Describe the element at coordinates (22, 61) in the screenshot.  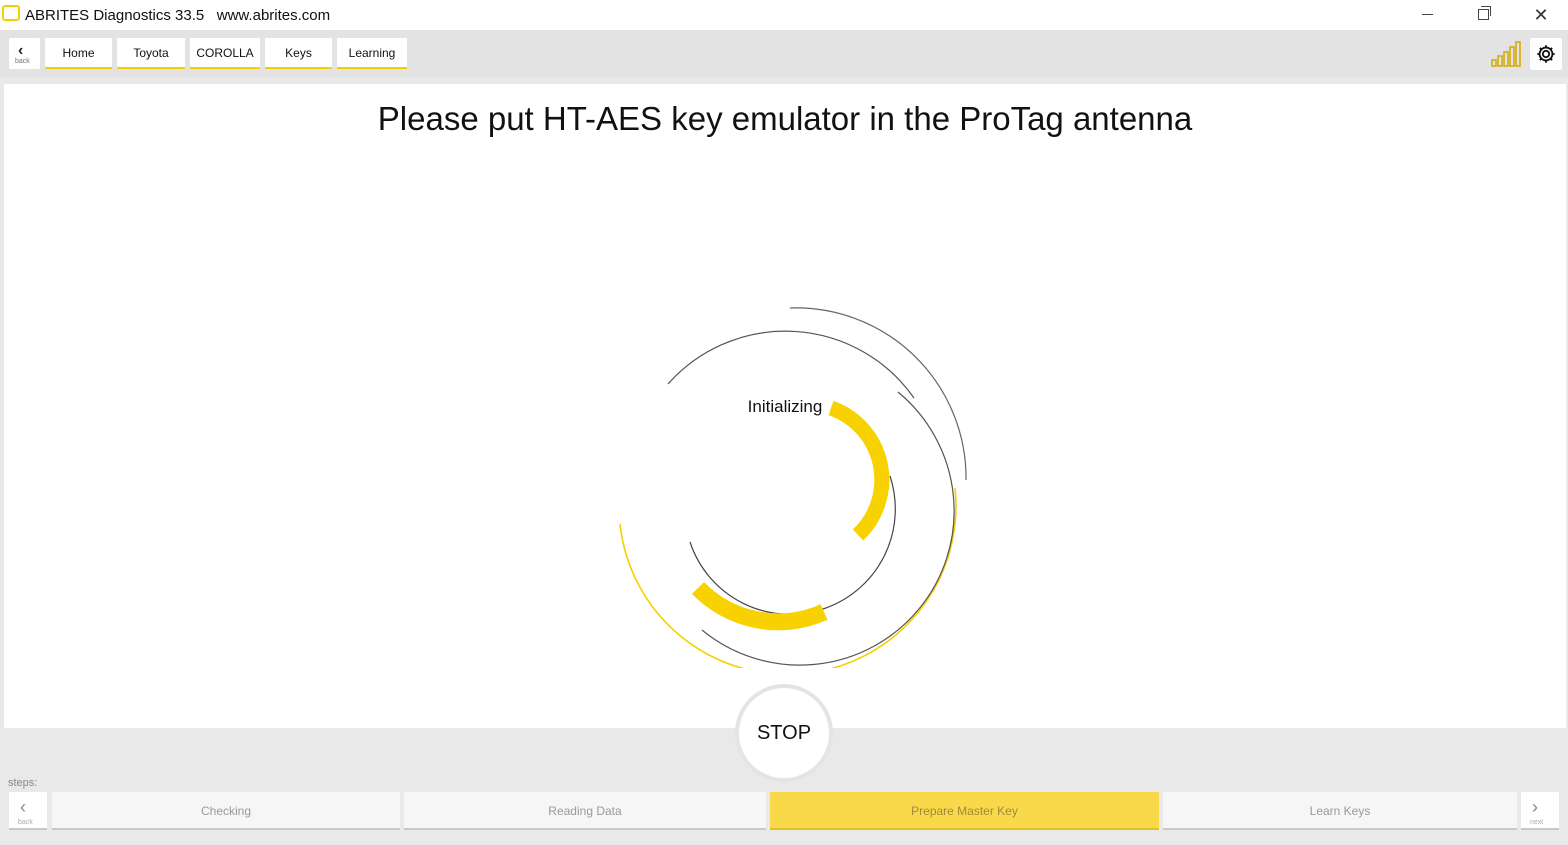
I see `back-label: back` at that location.